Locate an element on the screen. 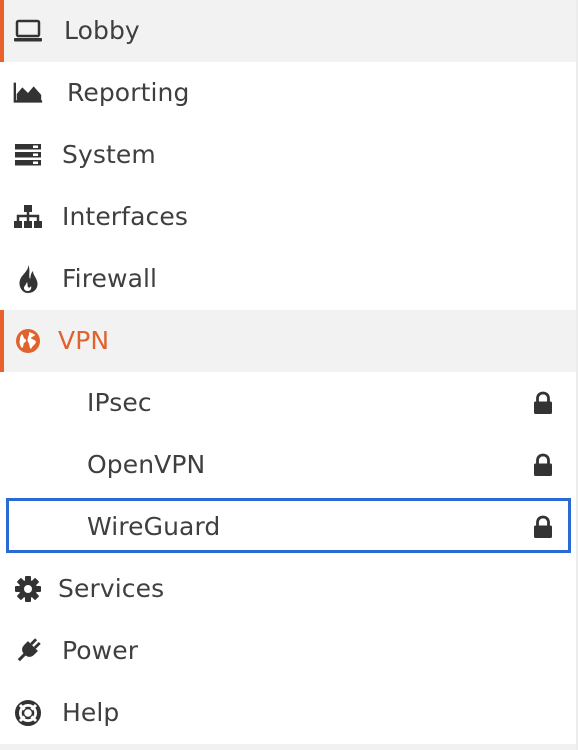 The width and height of the screenshot is (578, 750). sidebar-item-power: Power is located at coordinates (288, 651).